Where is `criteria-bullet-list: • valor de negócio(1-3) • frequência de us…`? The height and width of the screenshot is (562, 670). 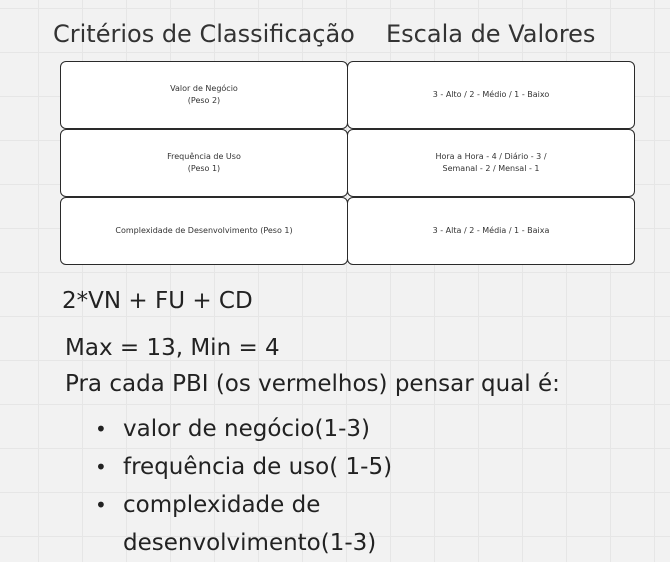
criteria-bullet-list: • valor de negócio(1-3) • frequência de us… is located at coordinates (258, 486).